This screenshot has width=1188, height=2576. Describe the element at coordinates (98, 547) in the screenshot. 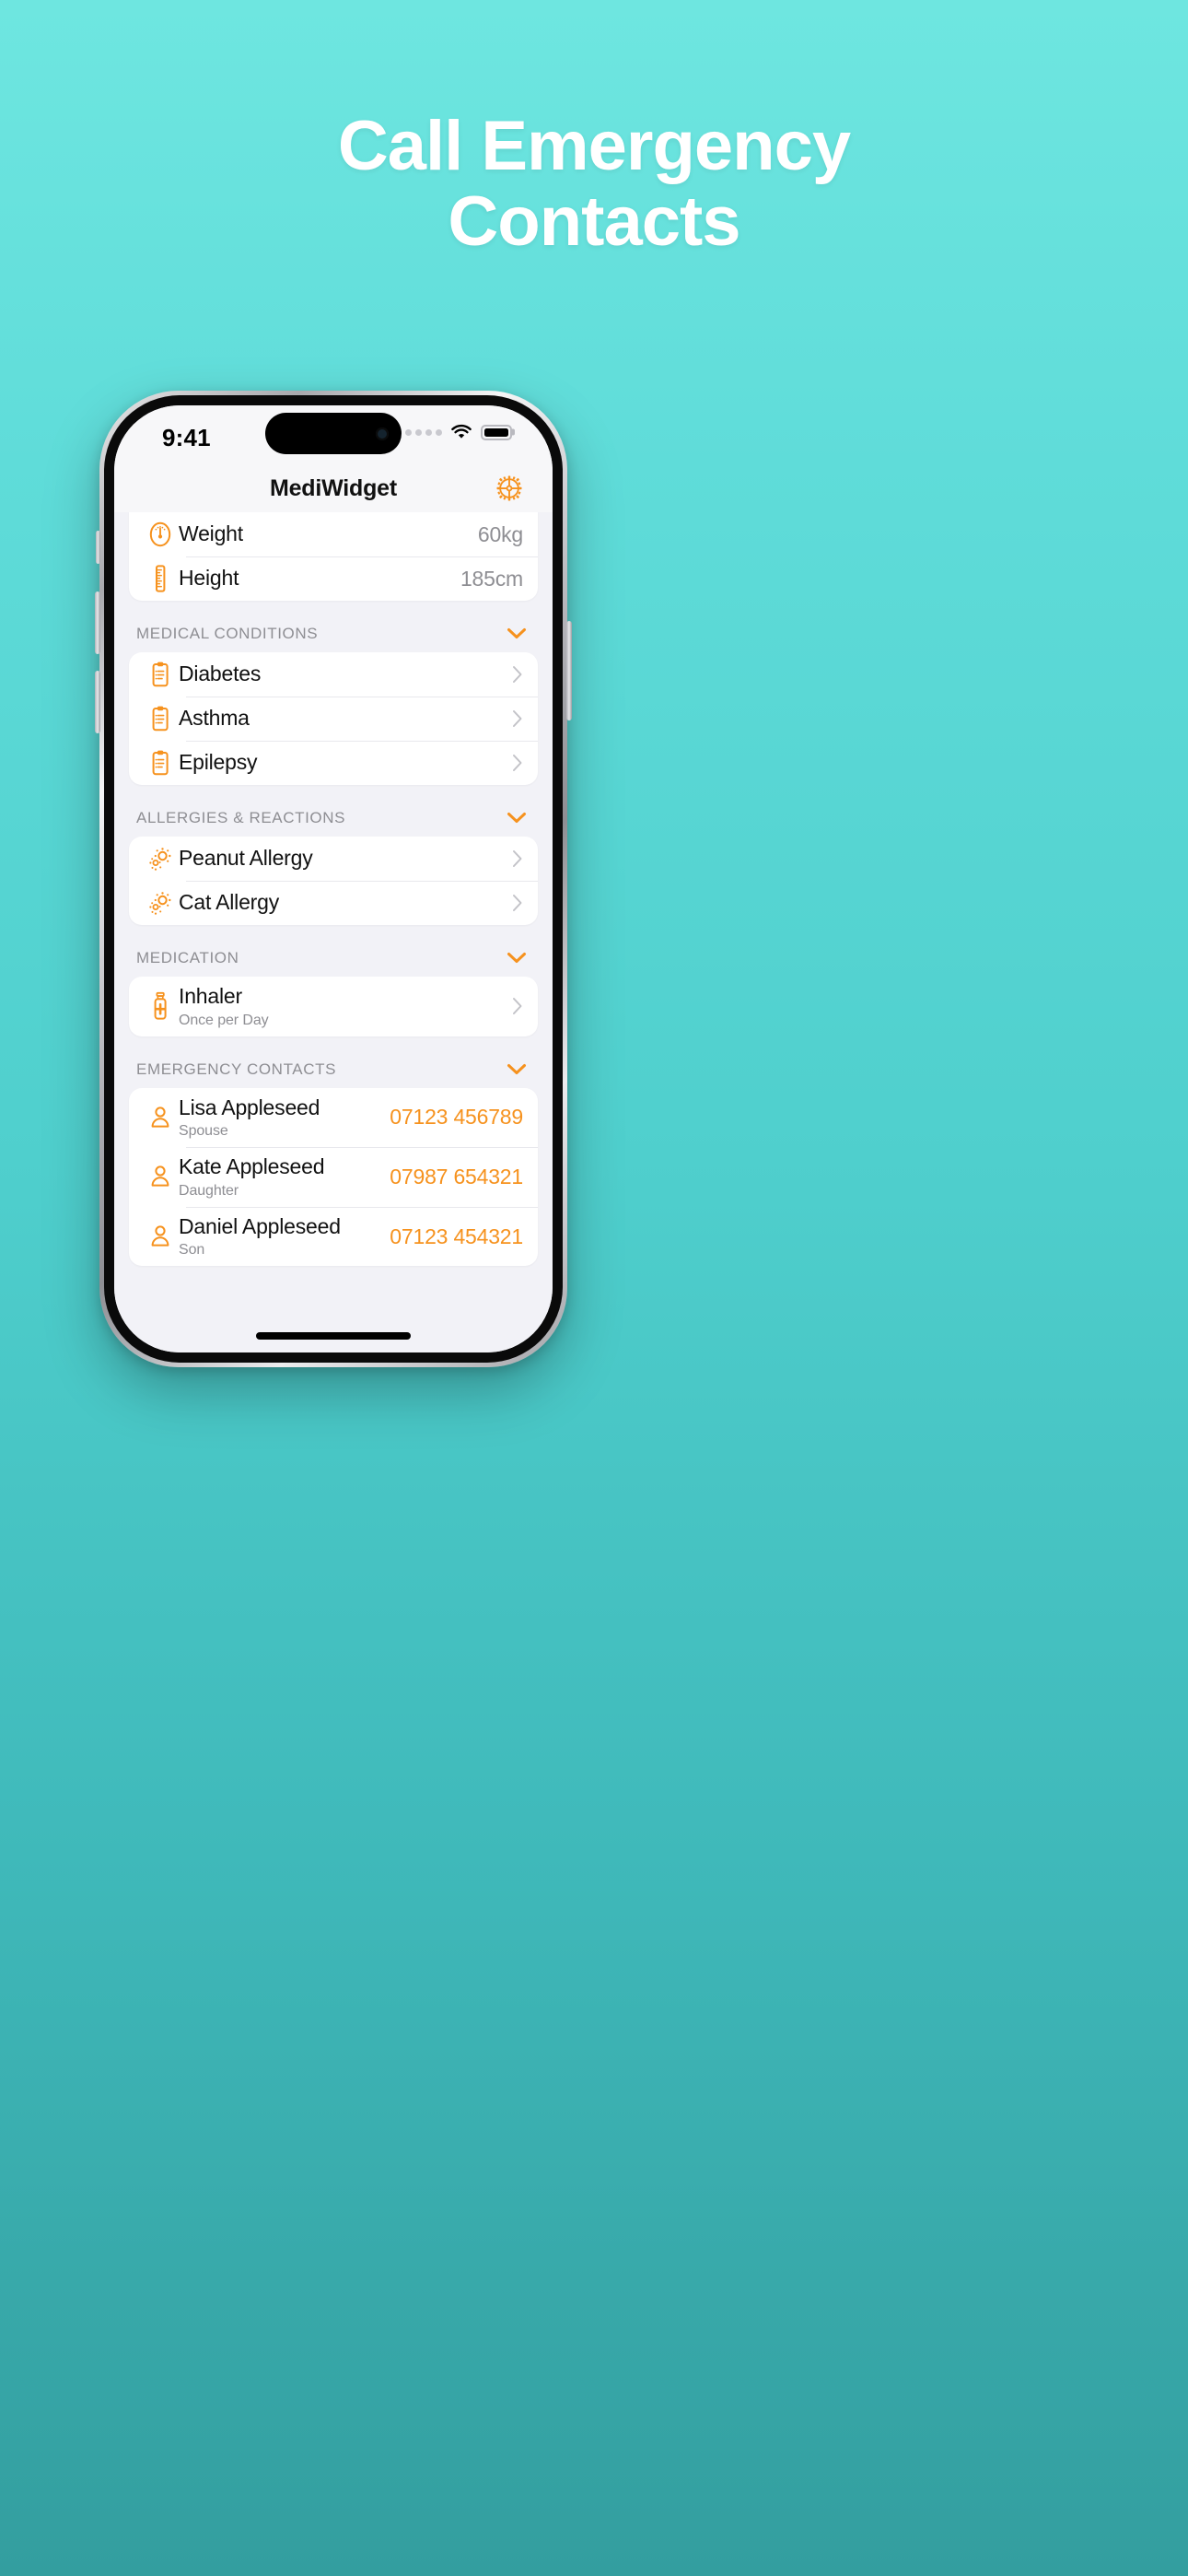

I see `mute-switch-button` at that location.